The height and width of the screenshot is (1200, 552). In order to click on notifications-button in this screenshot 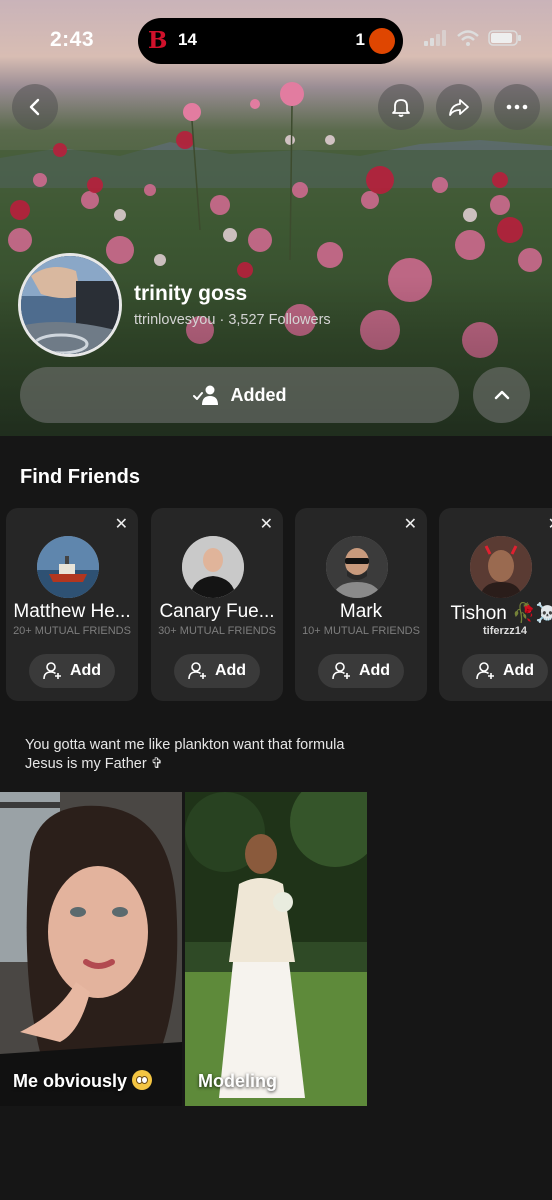, I will do `click(401, 107)`.